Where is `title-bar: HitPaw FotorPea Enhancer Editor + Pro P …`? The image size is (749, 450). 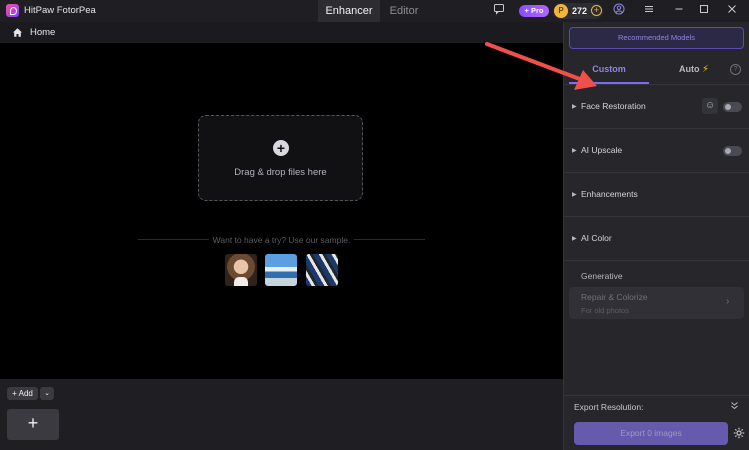 title-bar: HitPaw FotorPea Enhancer Editor + Pro P … is located at coordinates (374, 11).